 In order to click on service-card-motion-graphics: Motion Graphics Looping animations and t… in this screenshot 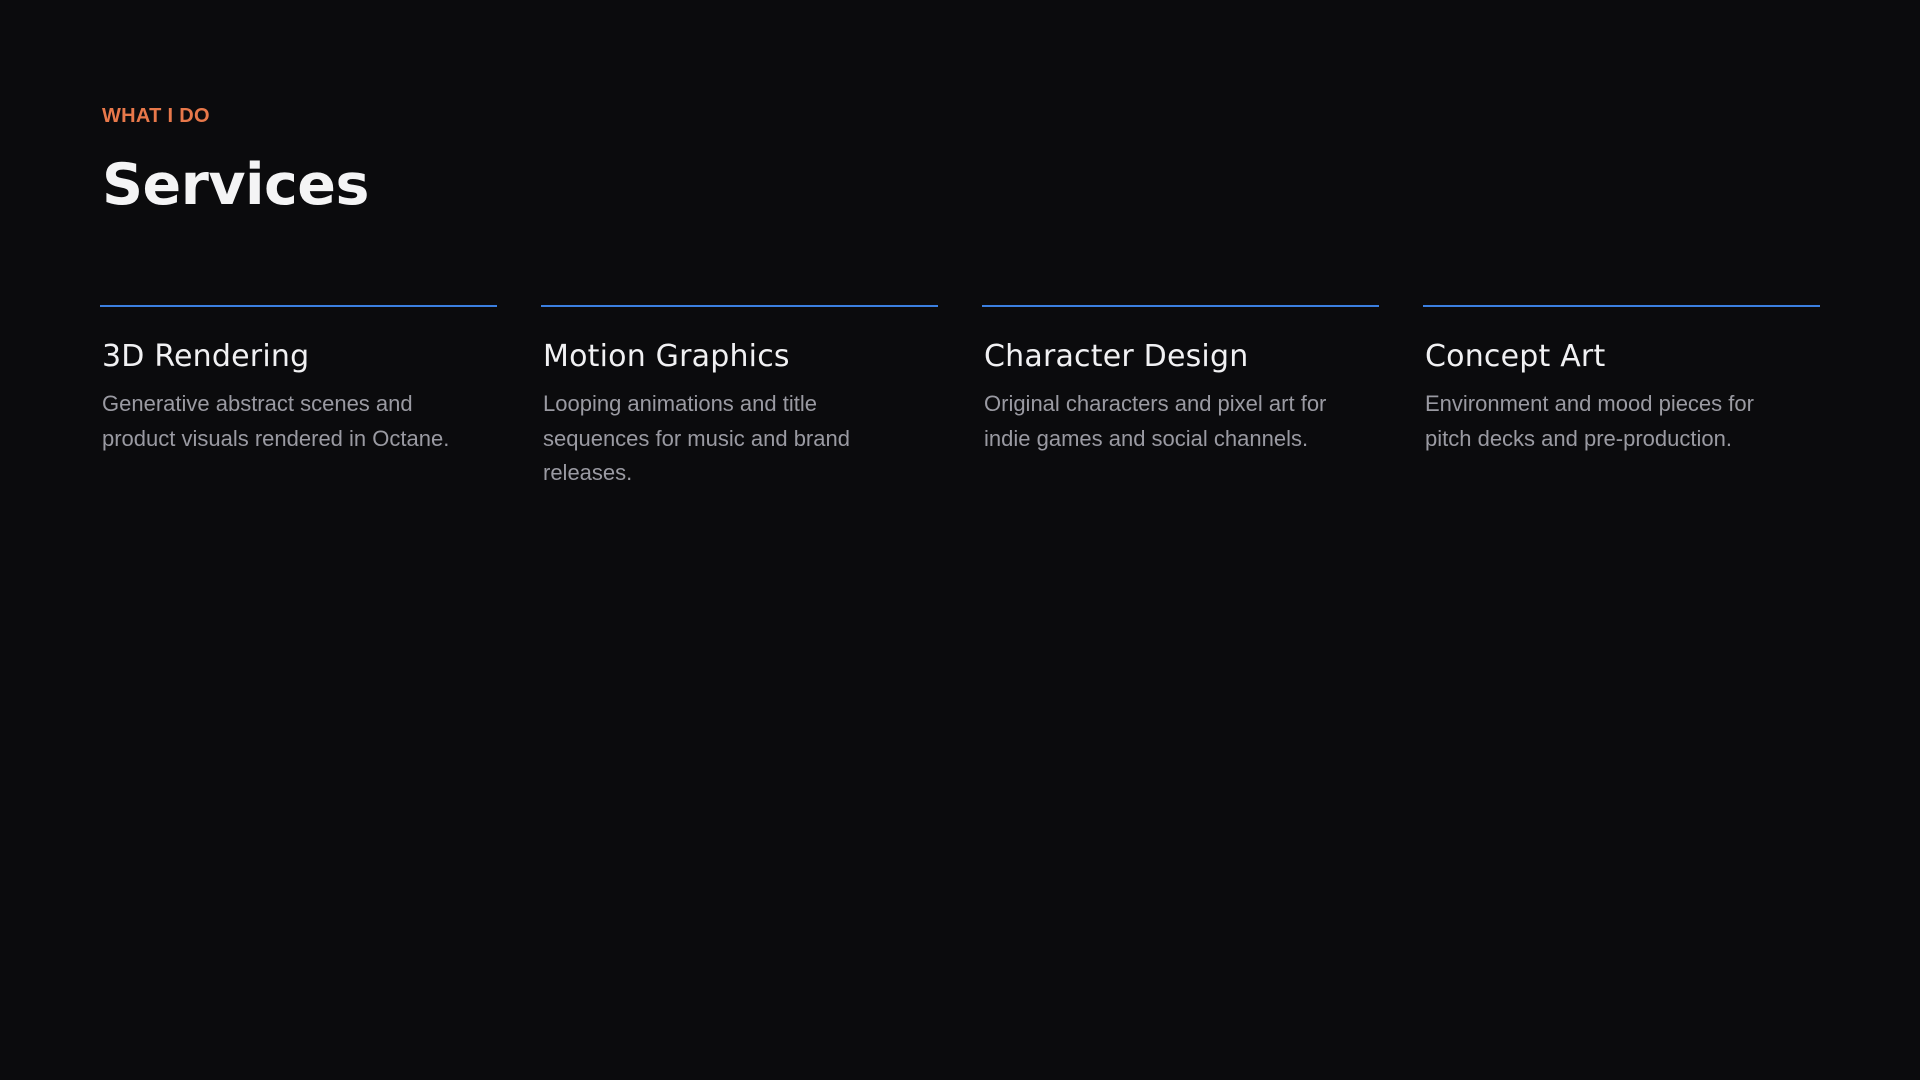, I will do `click(739, 398)`.